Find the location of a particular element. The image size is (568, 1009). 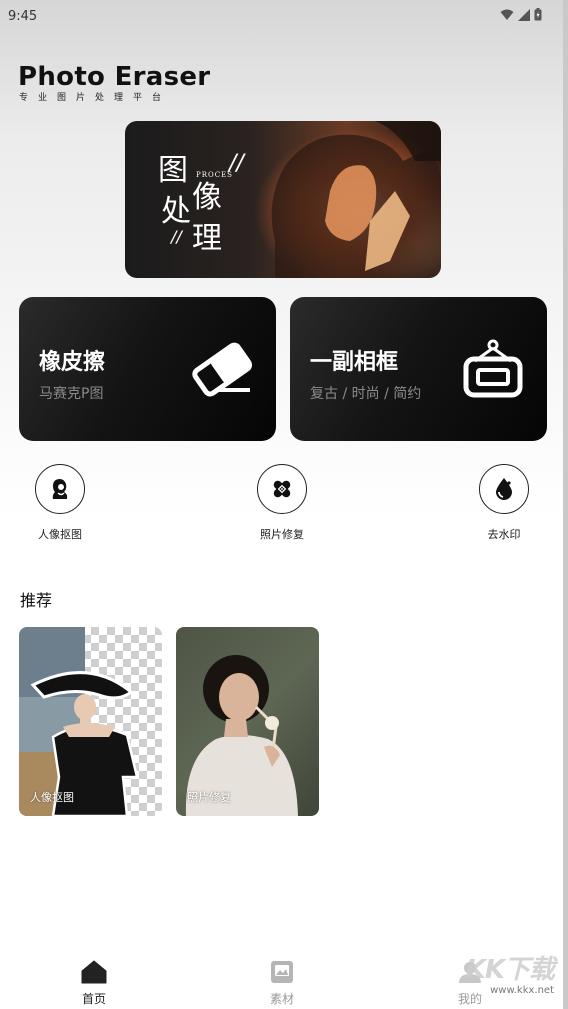

recommend-card-portrait-cutout: 人像抠图 is located at coordinates (90, 721).